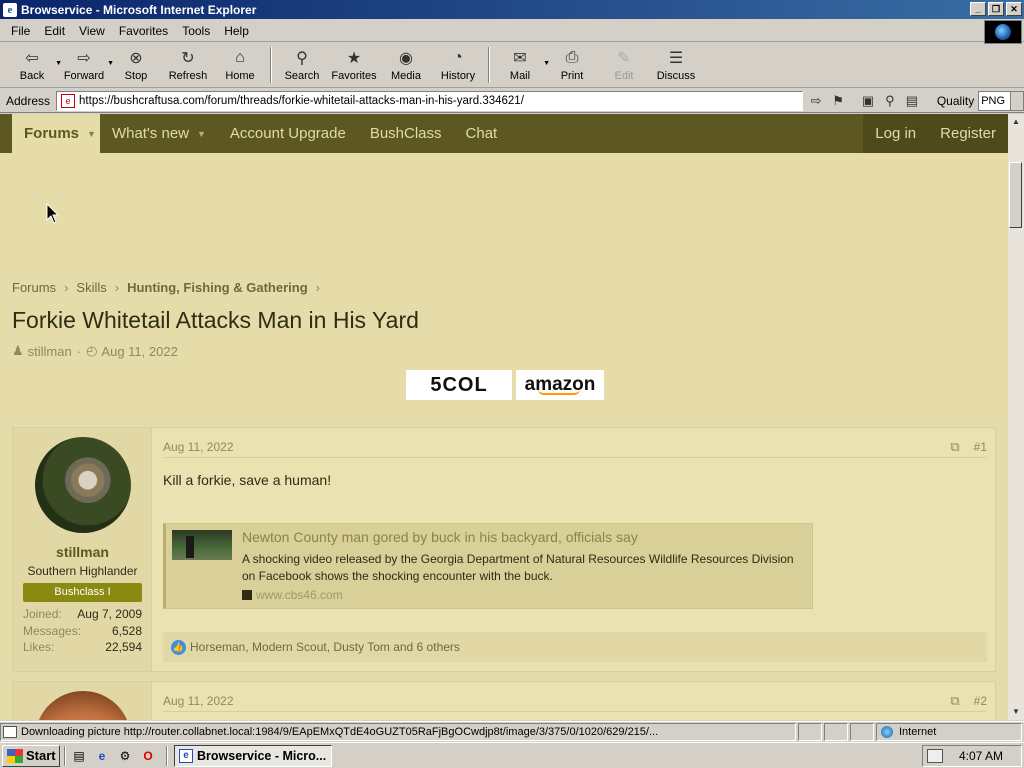  I want to click on amazon-badge: amazon, so click(560, 385).